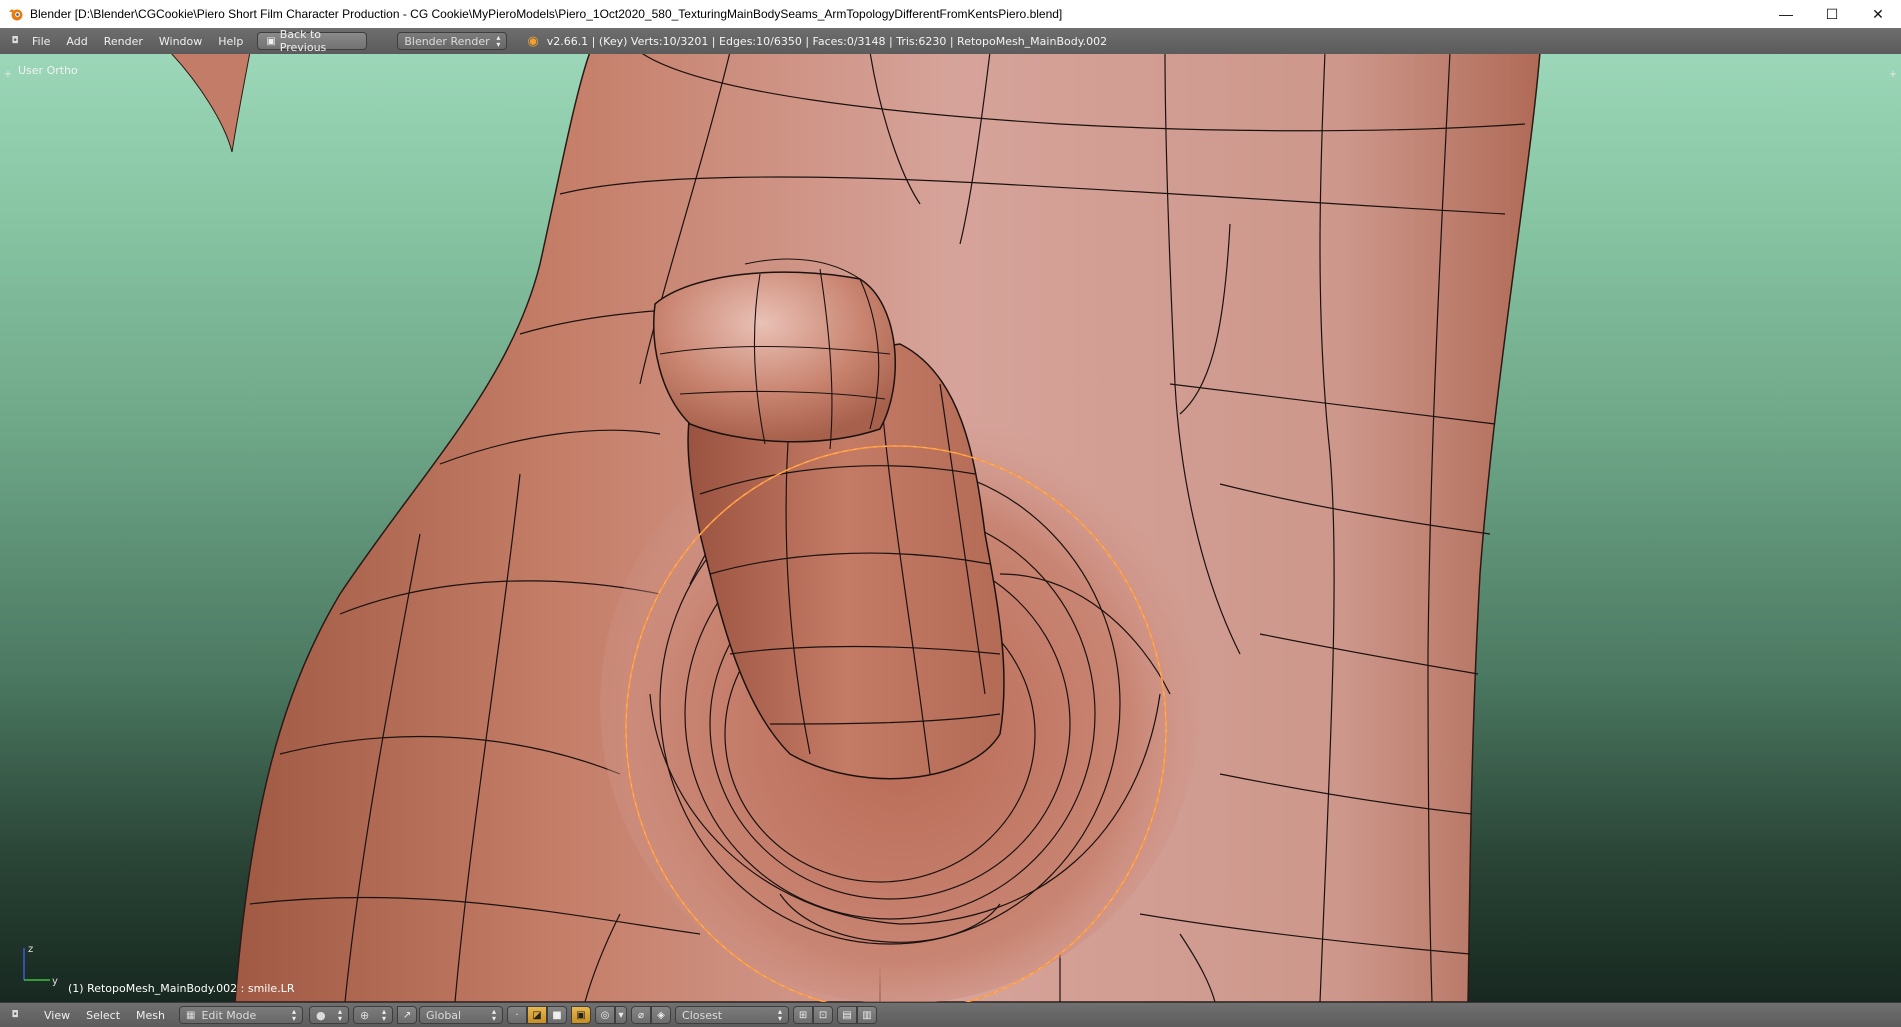 Image resolution: width=1901 pixels, height=1027 pixels. What do you see at coordinates (40, 965) in the screenshot?
I see `axis-gizmo: z y` at bounding box center [40, 965].